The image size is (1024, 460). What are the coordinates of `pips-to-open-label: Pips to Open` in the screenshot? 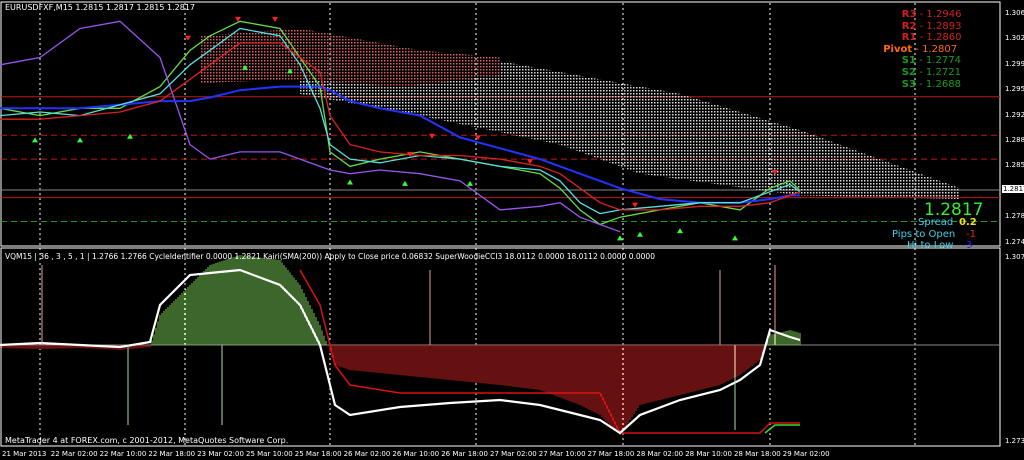 It's located at (924, 234).